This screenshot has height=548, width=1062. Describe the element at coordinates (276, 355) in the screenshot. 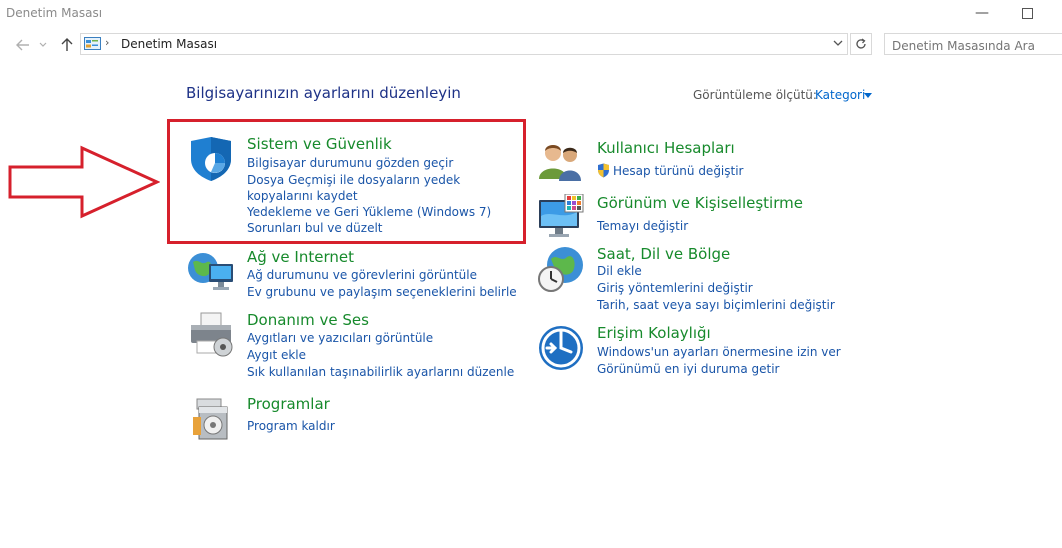

I see `category-link: Aygıt ekle` at that location.